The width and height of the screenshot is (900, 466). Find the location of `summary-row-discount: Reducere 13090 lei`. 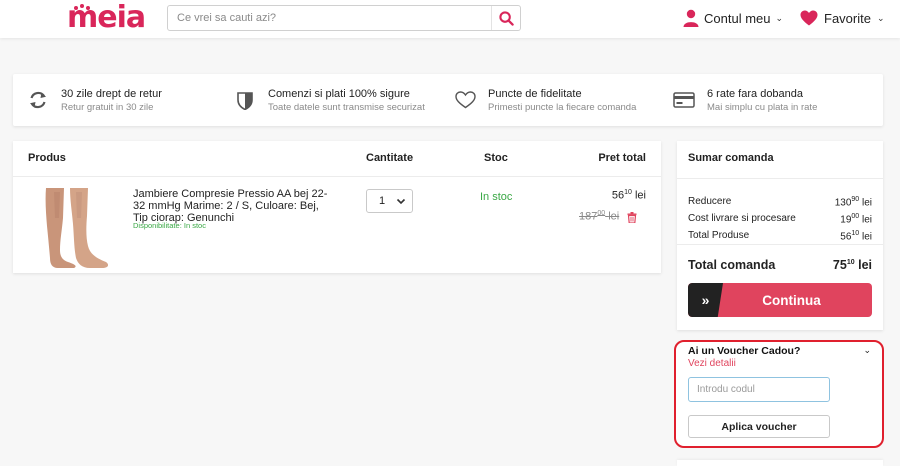

summary-row-discount: Reducere 13090 lei is located at coordinates (780, 202).